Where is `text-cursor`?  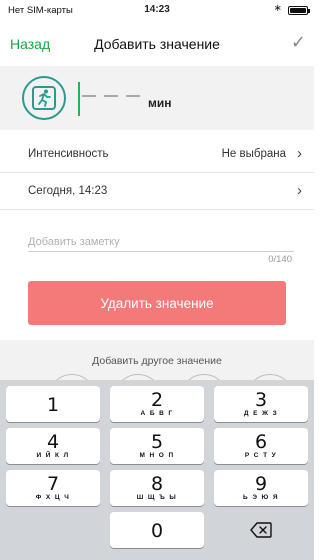 text-cursor is located at coordinates (79, 99).